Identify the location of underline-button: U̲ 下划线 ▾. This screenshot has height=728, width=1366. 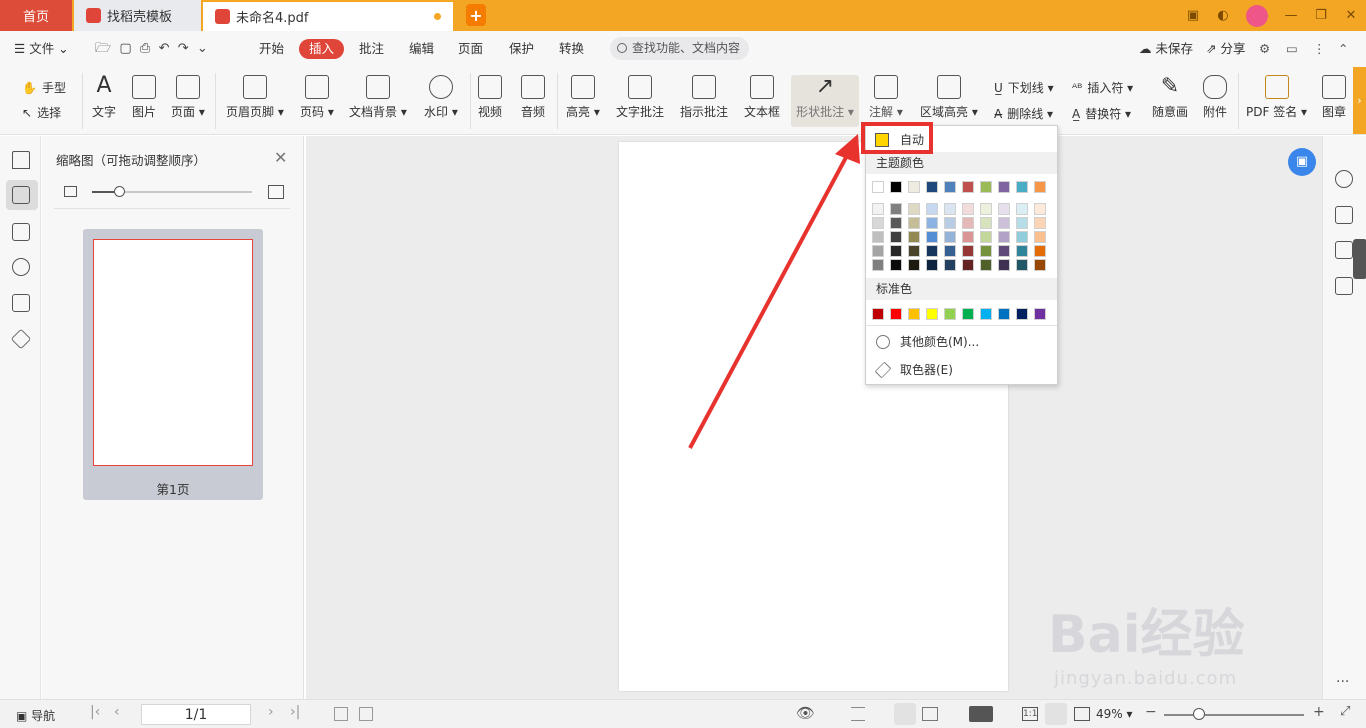
(1024, 87).